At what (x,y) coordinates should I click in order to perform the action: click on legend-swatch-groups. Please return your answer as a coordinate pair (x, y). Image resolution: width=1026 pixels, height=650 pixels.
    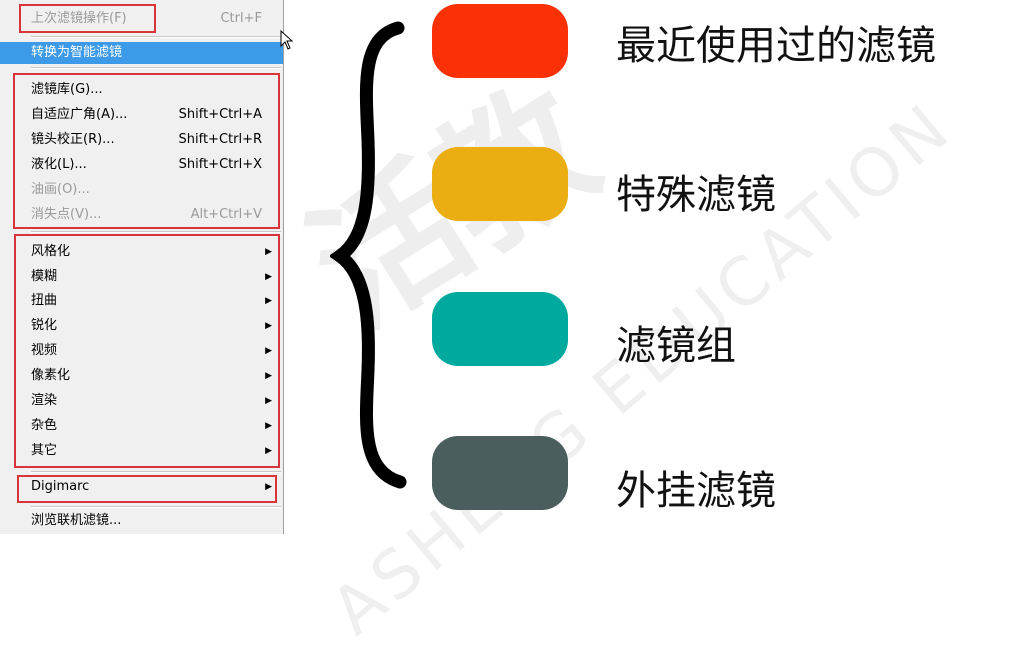
    Looking at the image, I should click on (500, 329).